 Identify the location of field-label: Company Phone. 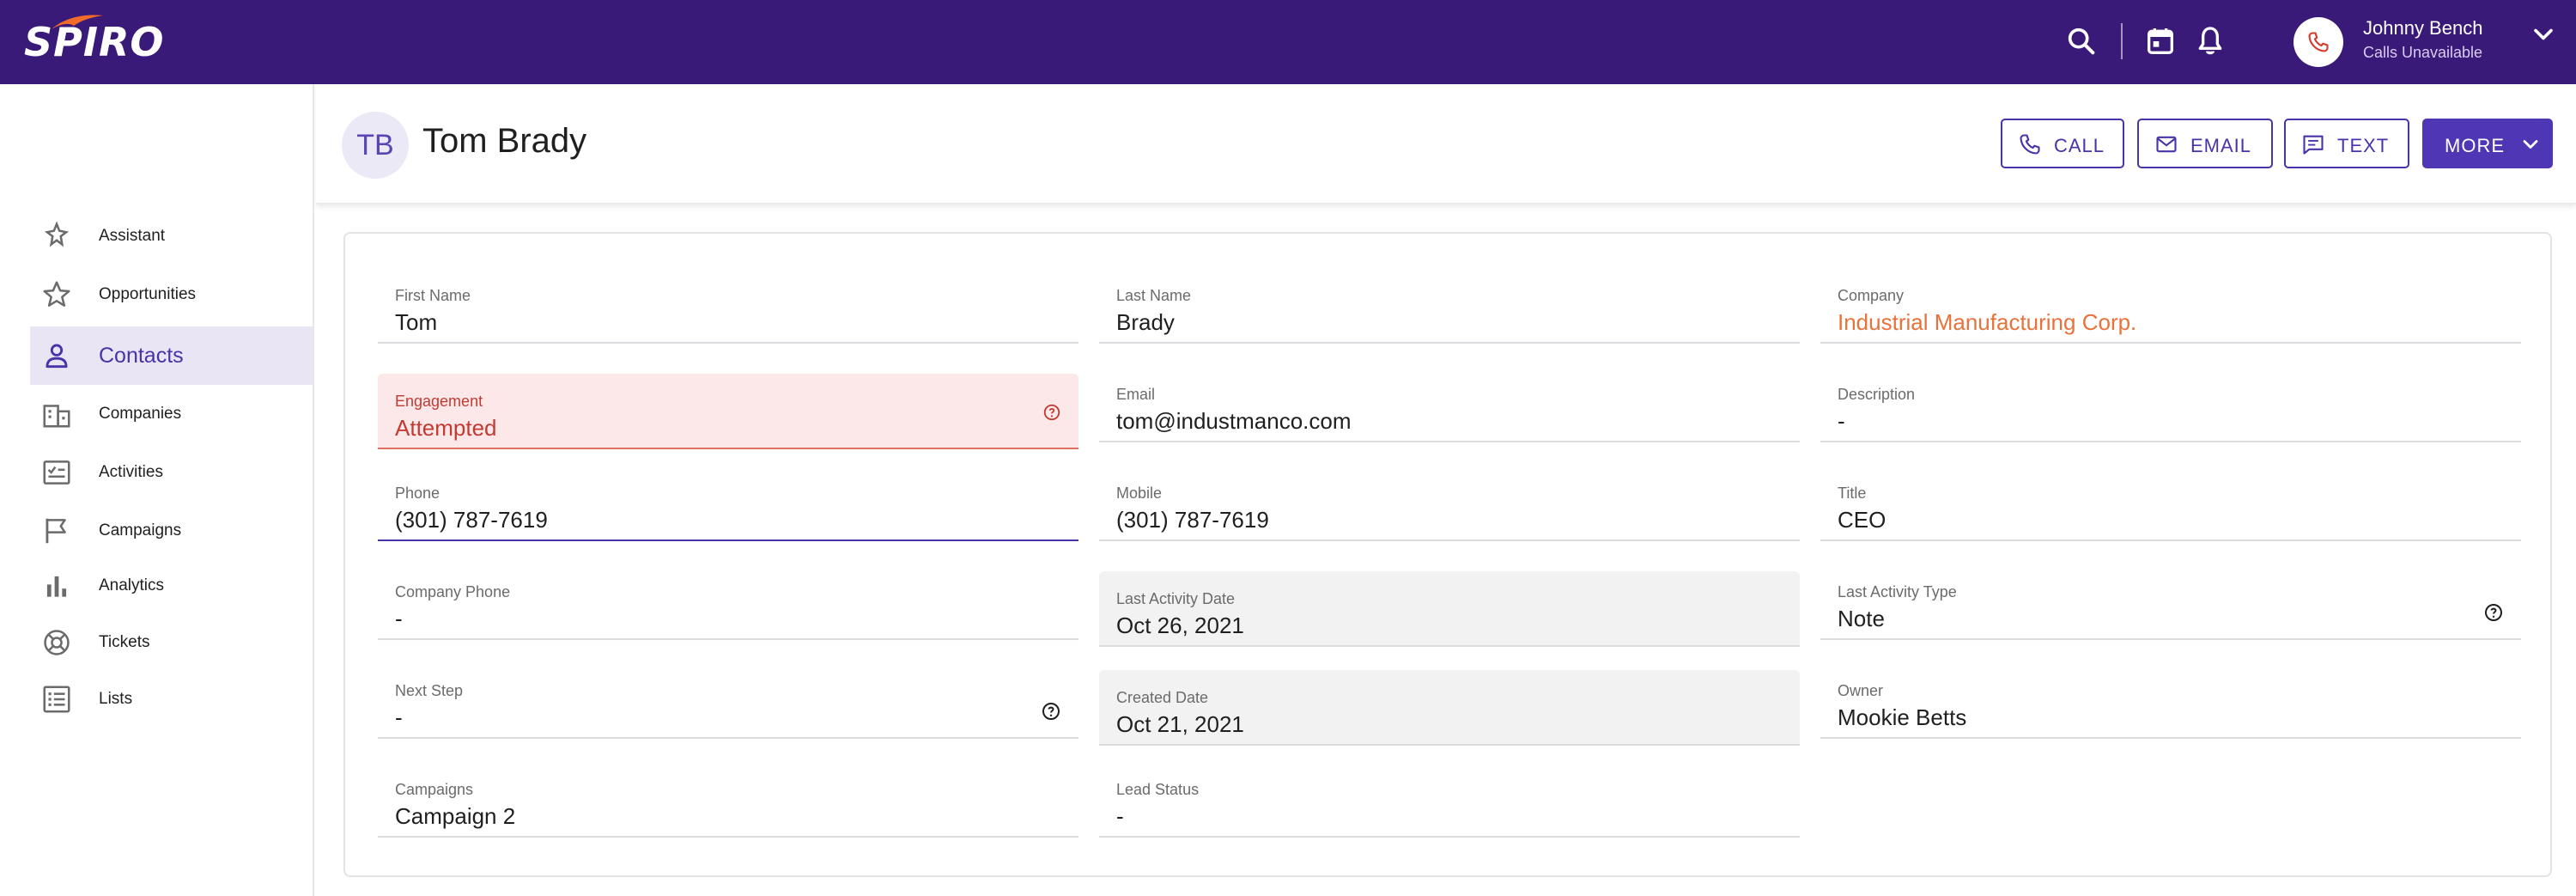
(453, 591).